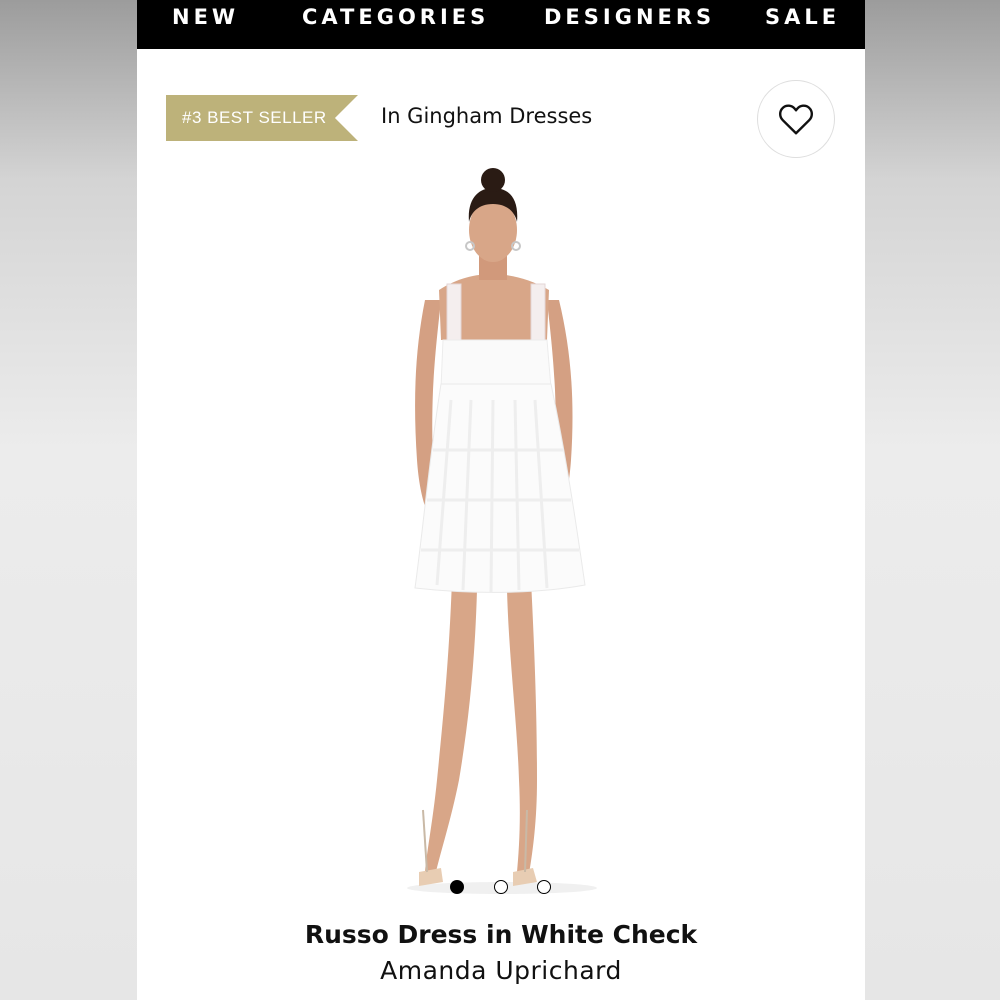 Image resolution: width=1000 pixels, height=1000 pixels. I want to click on carousel-dots, so click(501, 888).